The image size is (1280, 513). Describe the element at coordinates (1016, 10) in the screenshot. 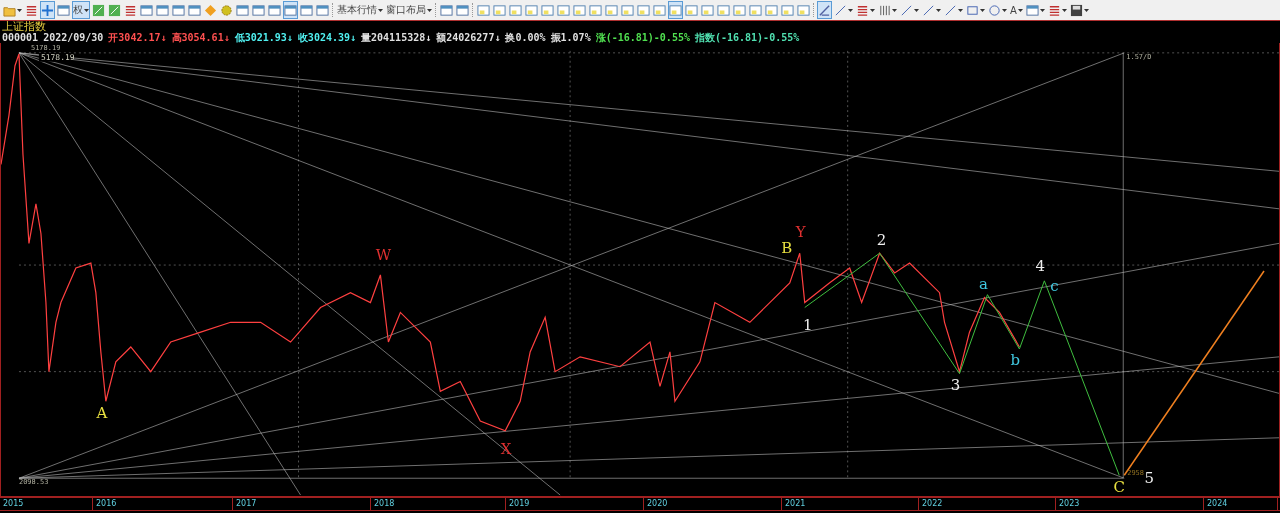

I see `toolbar-button: A` at that location.